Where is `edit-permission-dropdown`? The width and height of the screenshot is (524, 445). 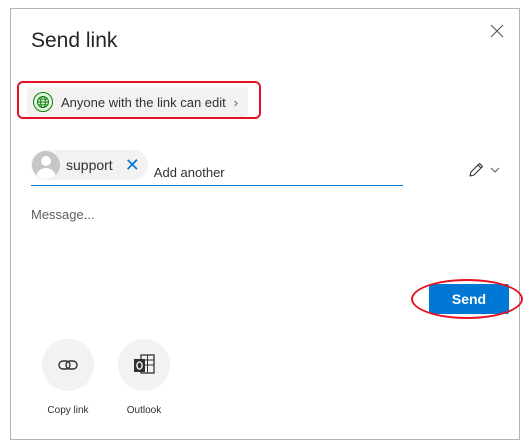 edit-permission-dropdown is located at coordinates (484, 170).